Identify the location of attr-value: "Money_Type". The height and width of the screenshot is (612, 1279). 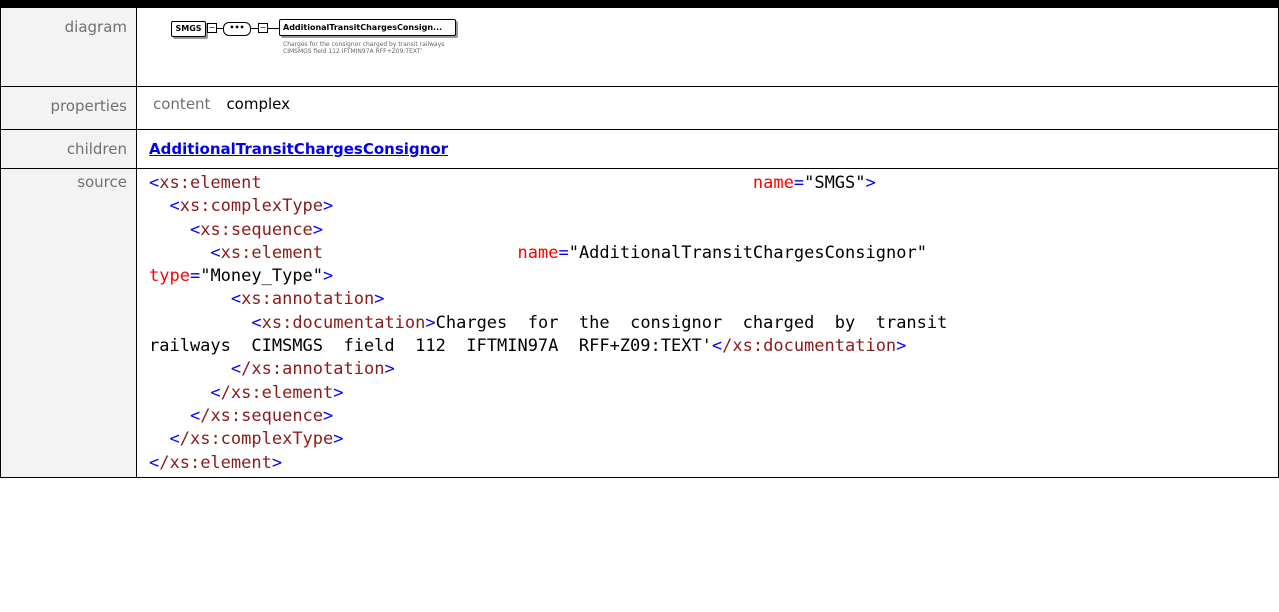
(262, 276).